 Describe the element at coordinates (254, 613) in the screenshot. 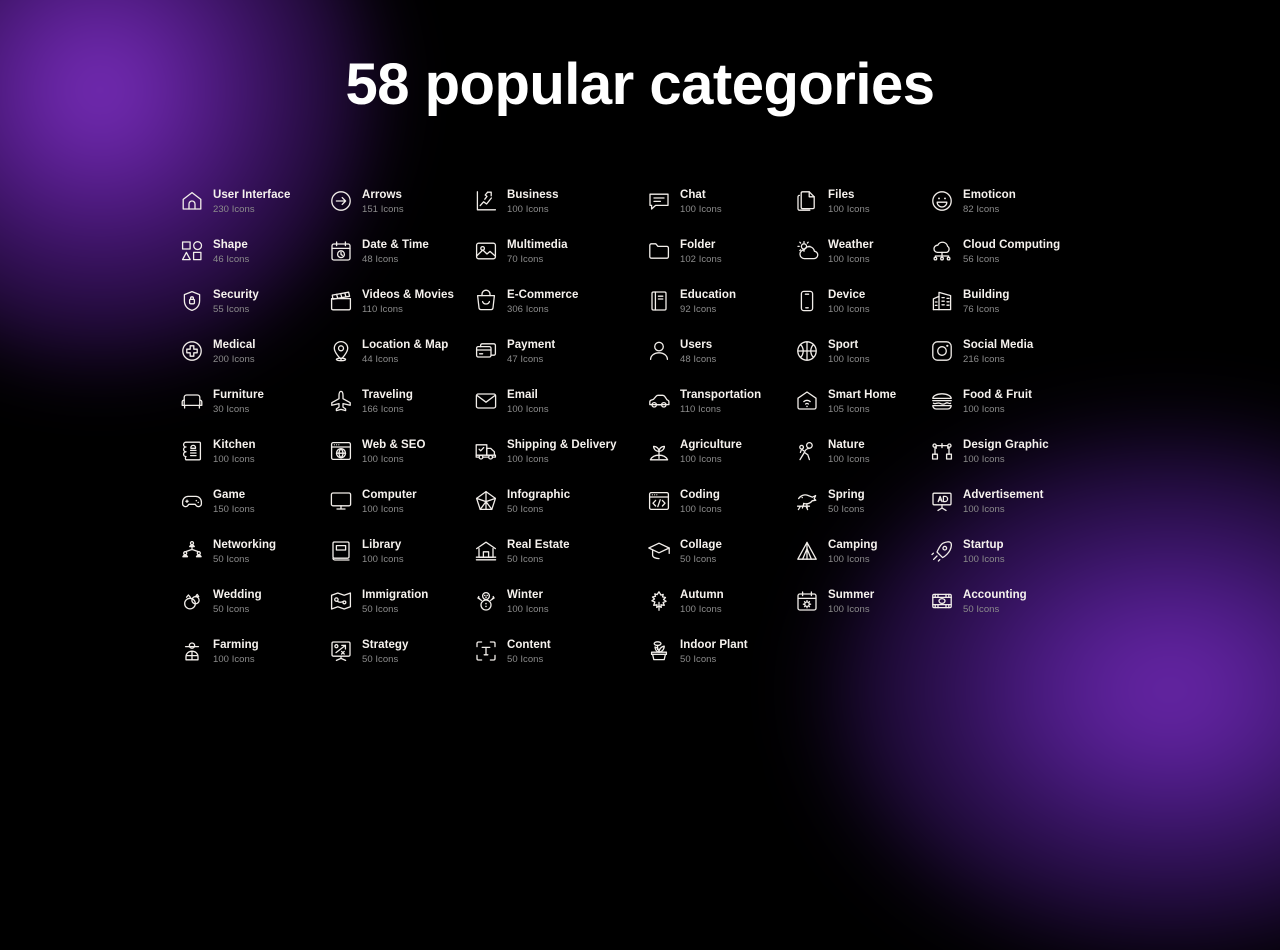

I see `category-item: Wedding 50 Icons` at that location.